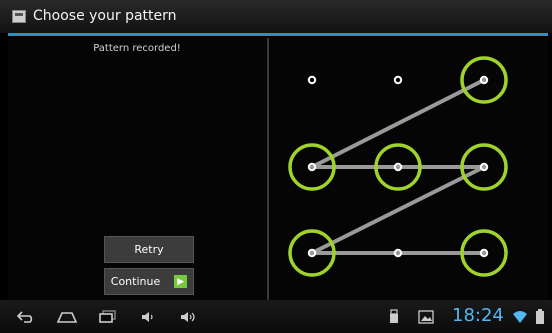  What do you see at coordinates (181, 281) in the screenshot?
I see `arrow-right-icon: ▶` at bounding box center [181, 281].